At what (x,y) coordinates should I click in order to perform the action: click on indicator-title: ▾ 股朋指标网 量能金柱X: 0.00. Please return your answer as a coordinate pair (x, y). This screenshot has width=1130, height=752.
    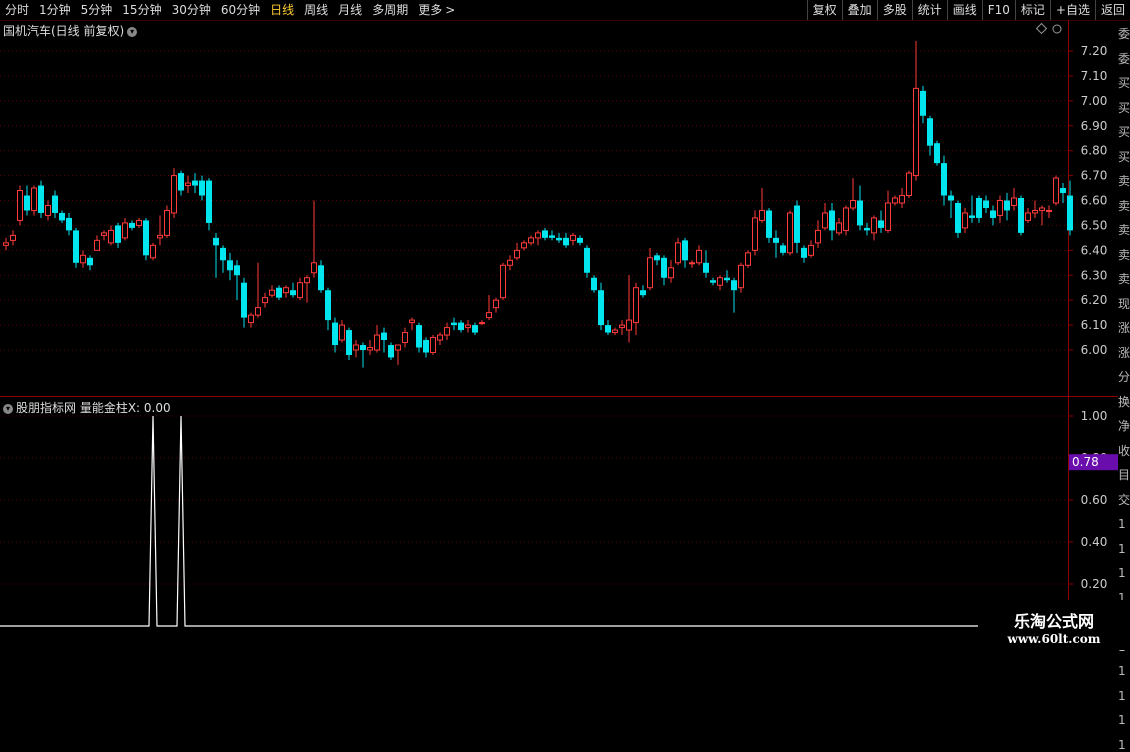
    Looking at the image, I should click on (87, 407).